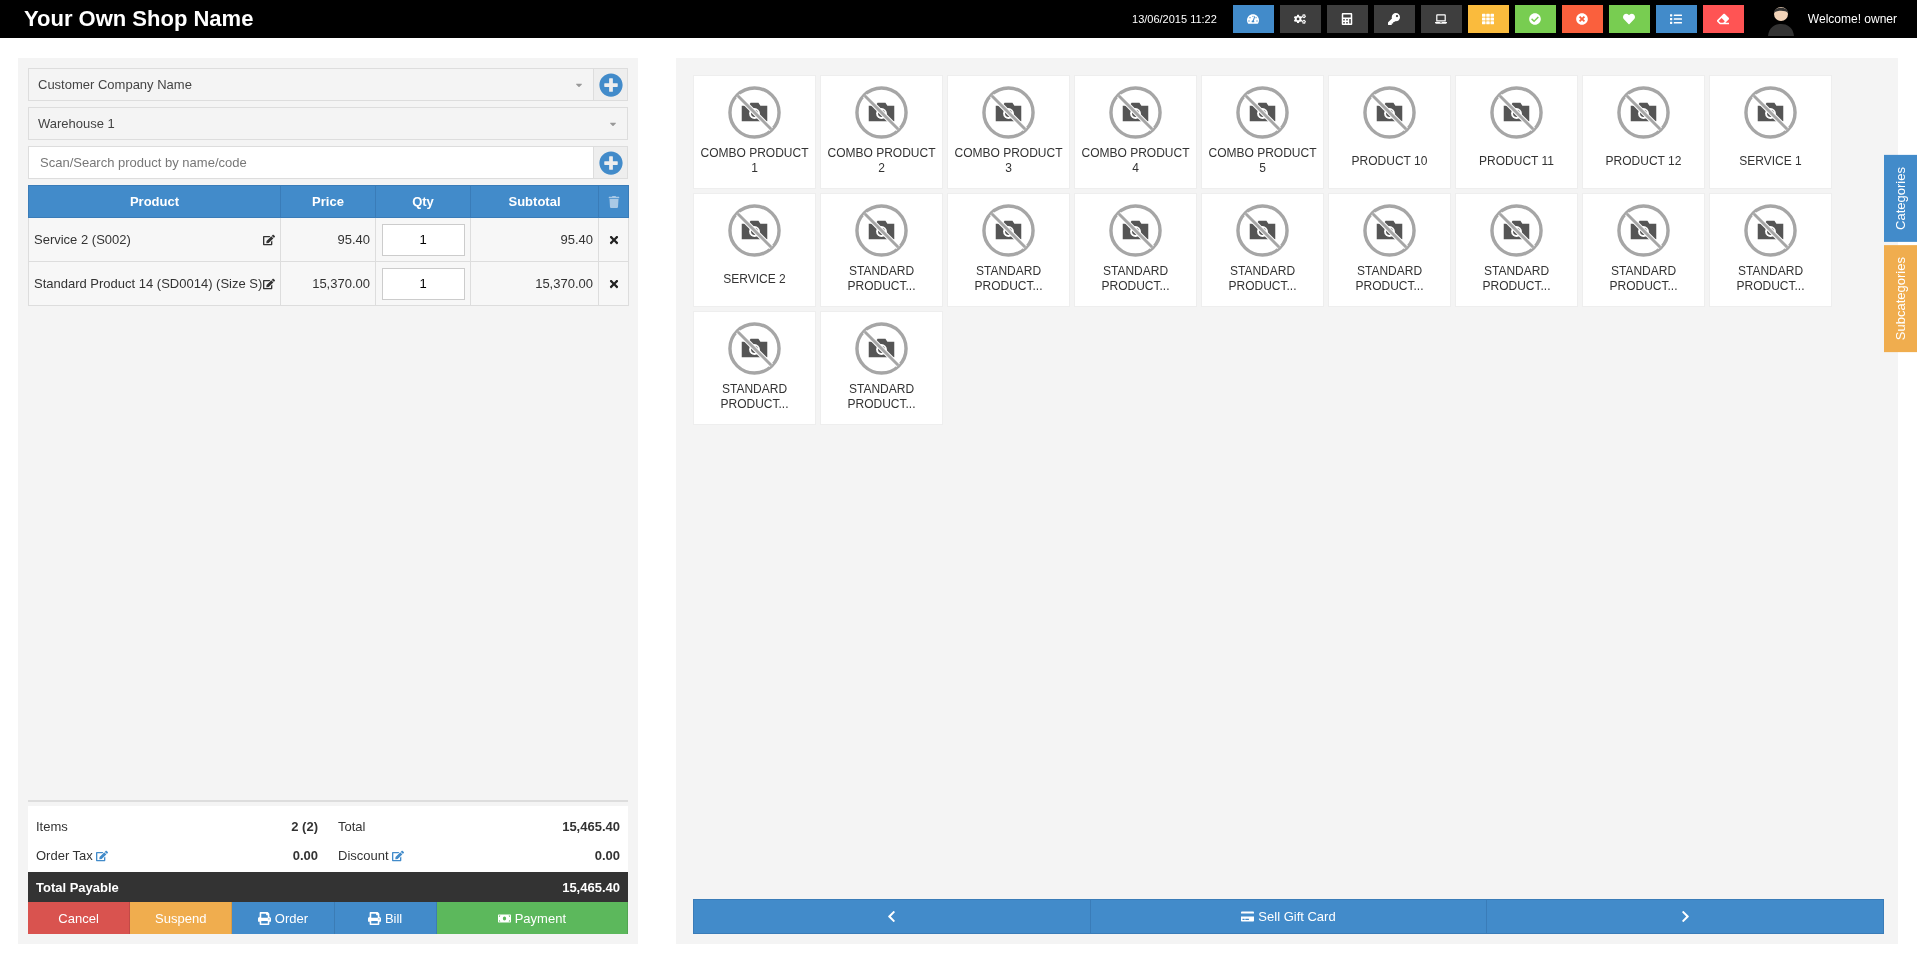 This screenshot has width=1917, height=962. I want to click on product-tile: COMBO PRODUCT 3, so click(1008, 132).